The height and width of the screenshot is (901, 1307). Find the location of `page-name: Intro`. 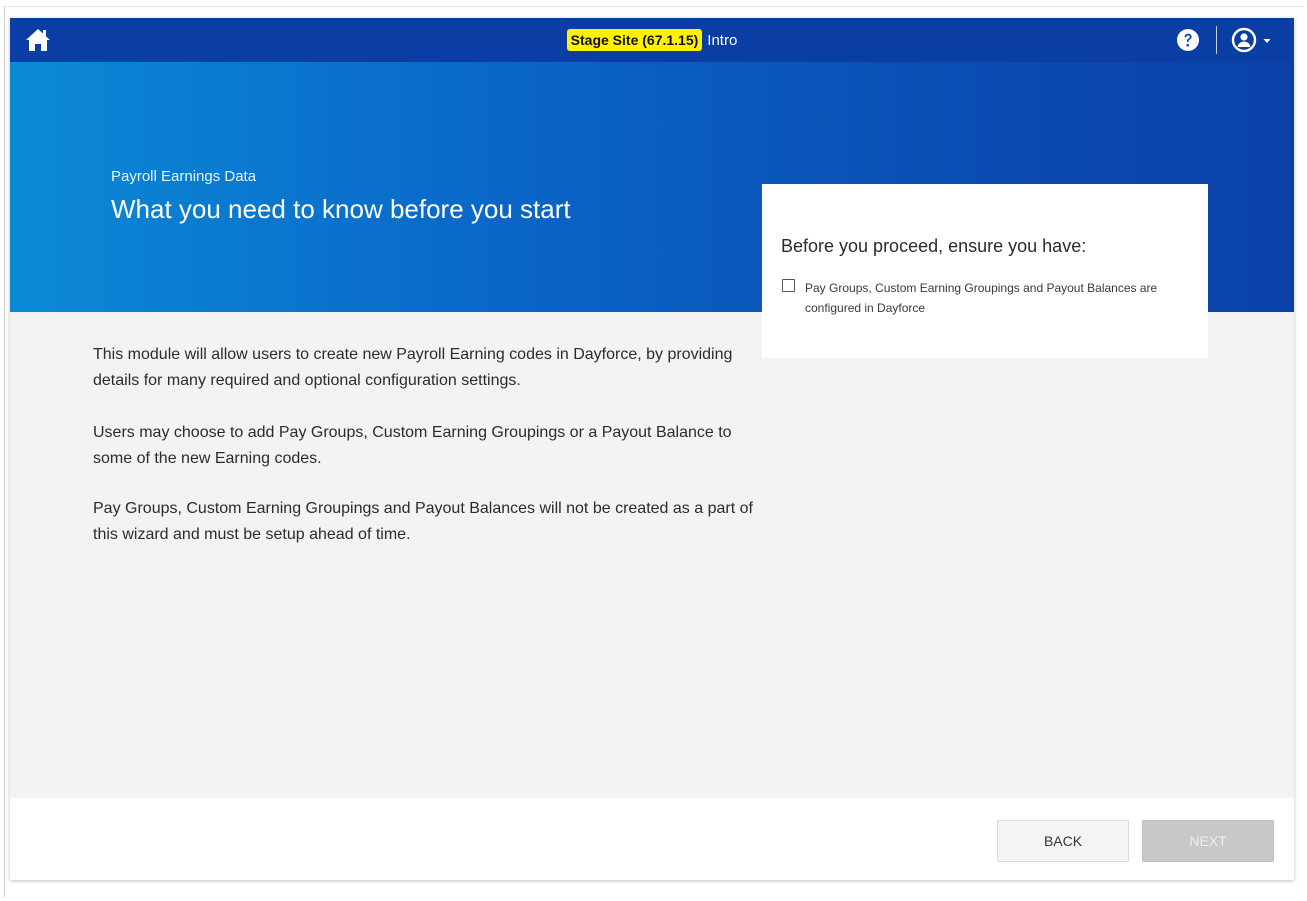

page-name: Intro is located at coordinates (722, 40).